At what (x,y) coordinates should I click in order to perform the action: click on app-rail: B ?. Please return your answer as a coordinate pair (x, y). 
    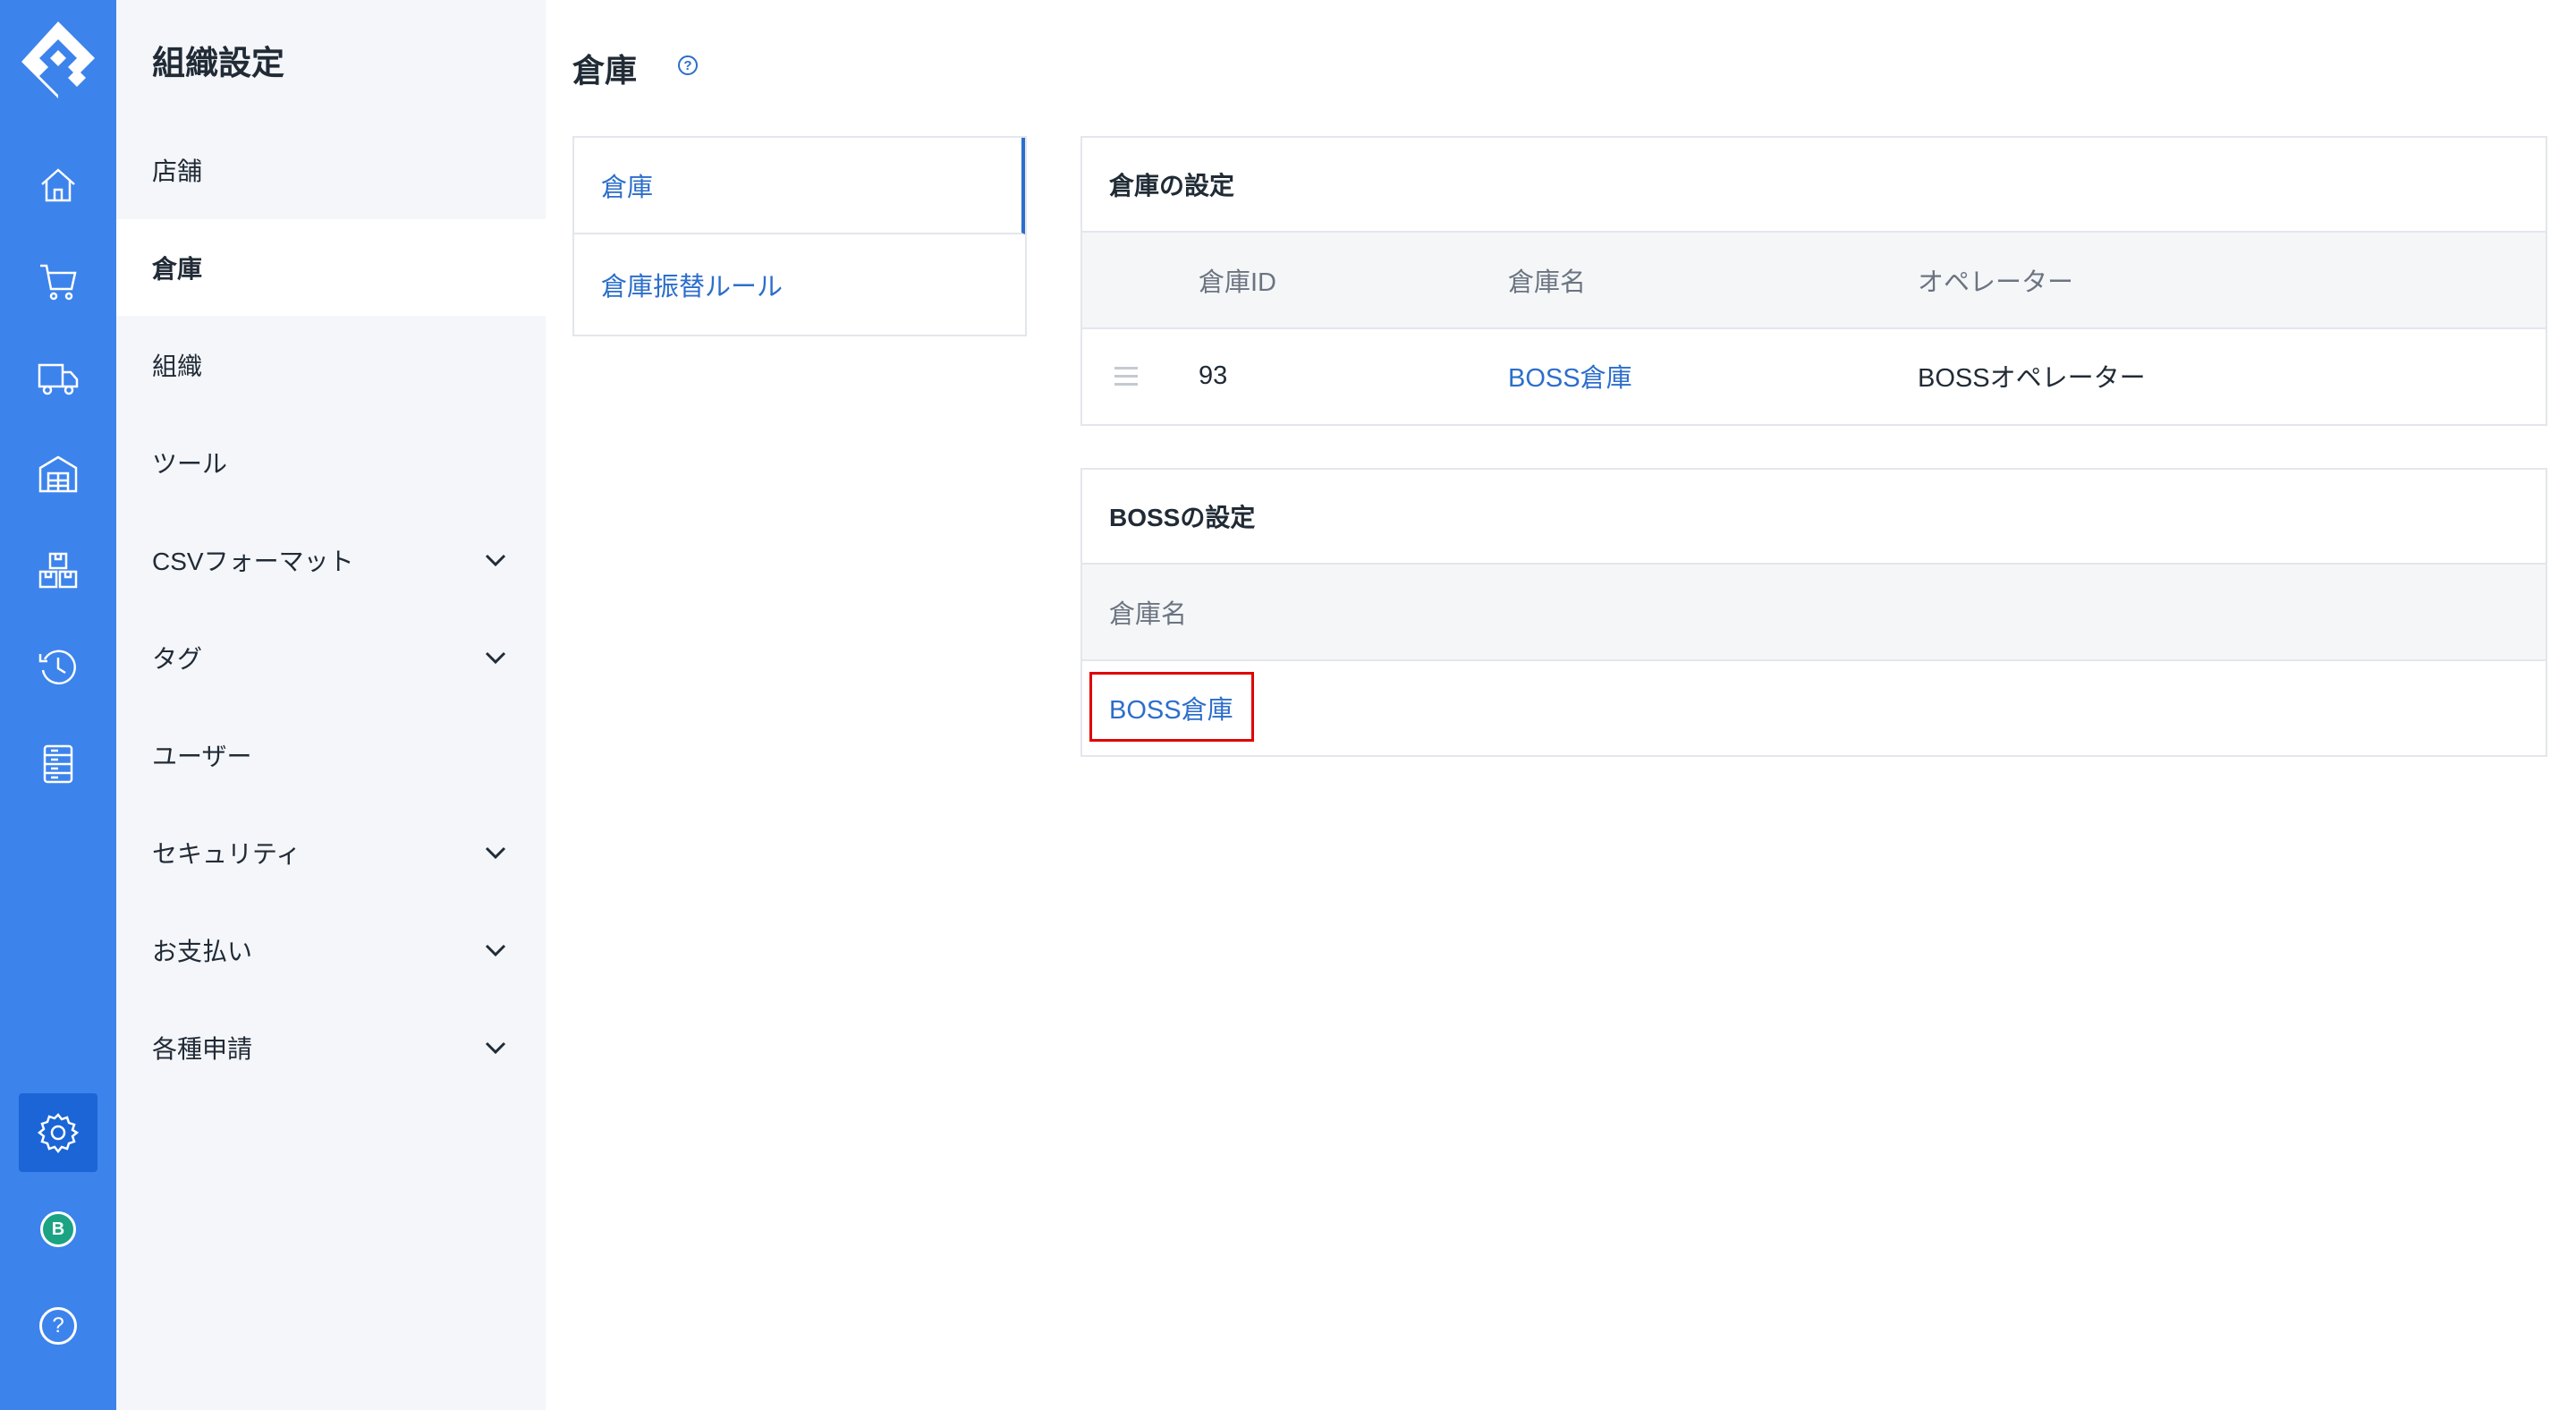
    Looking at the image, I should click on (58, 705).